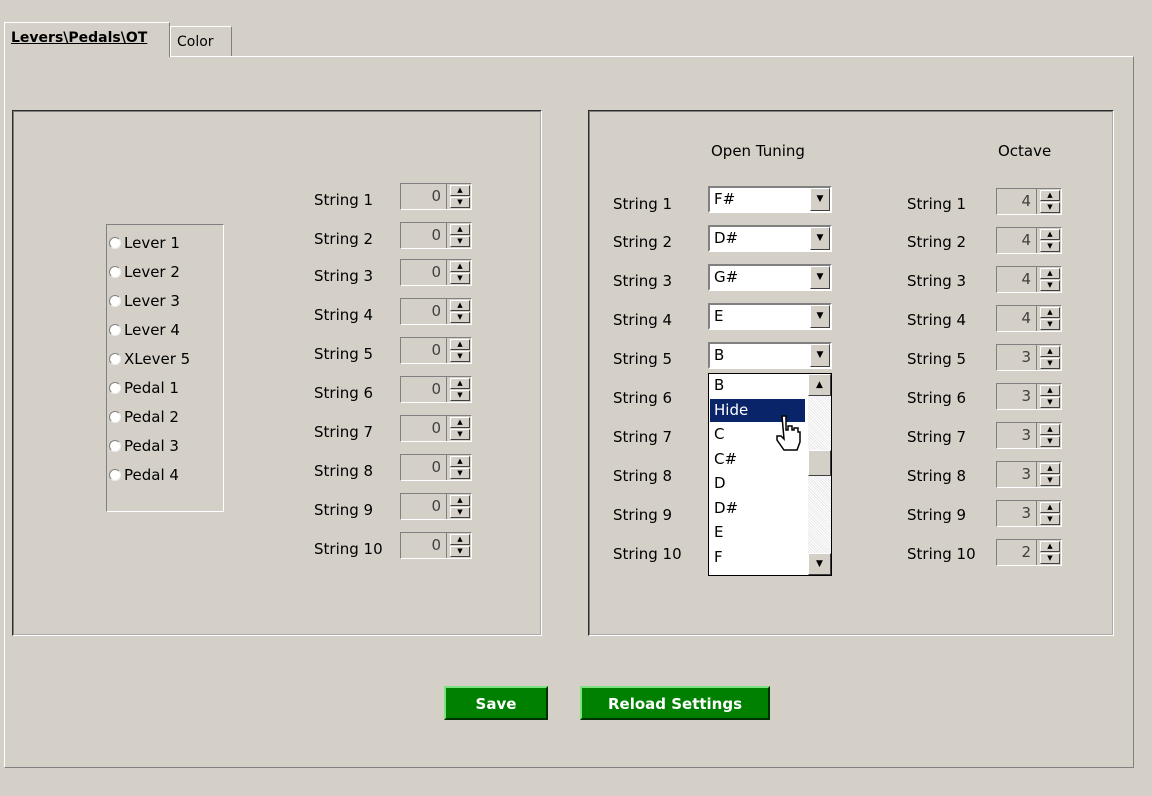  I want to click on open-tuning-combo-2: D# ▼, so click(770, 238).